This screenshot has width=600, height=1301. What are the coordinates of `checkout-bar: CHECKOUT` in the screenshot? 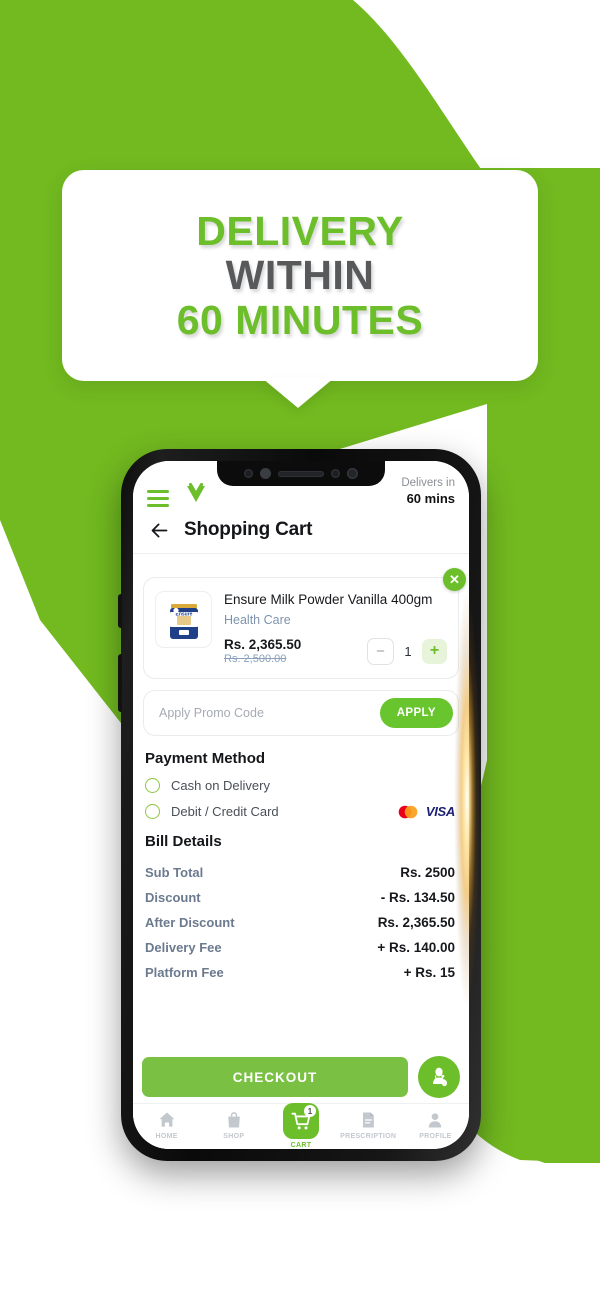 It's located at (301, 1077).